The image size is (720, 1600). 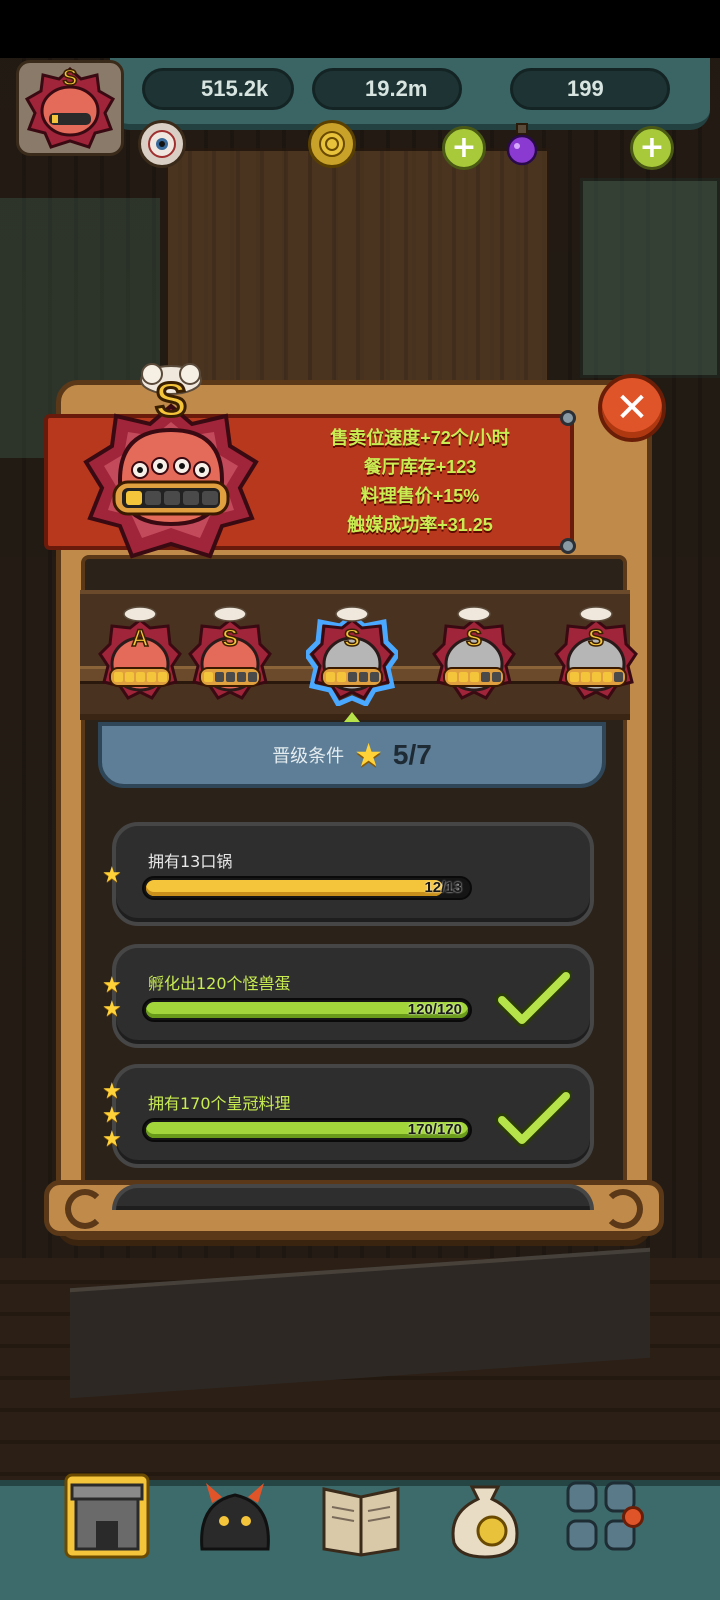 I want to click on upgrade-conditions-count: 5/7, so click(x=412, y=754).